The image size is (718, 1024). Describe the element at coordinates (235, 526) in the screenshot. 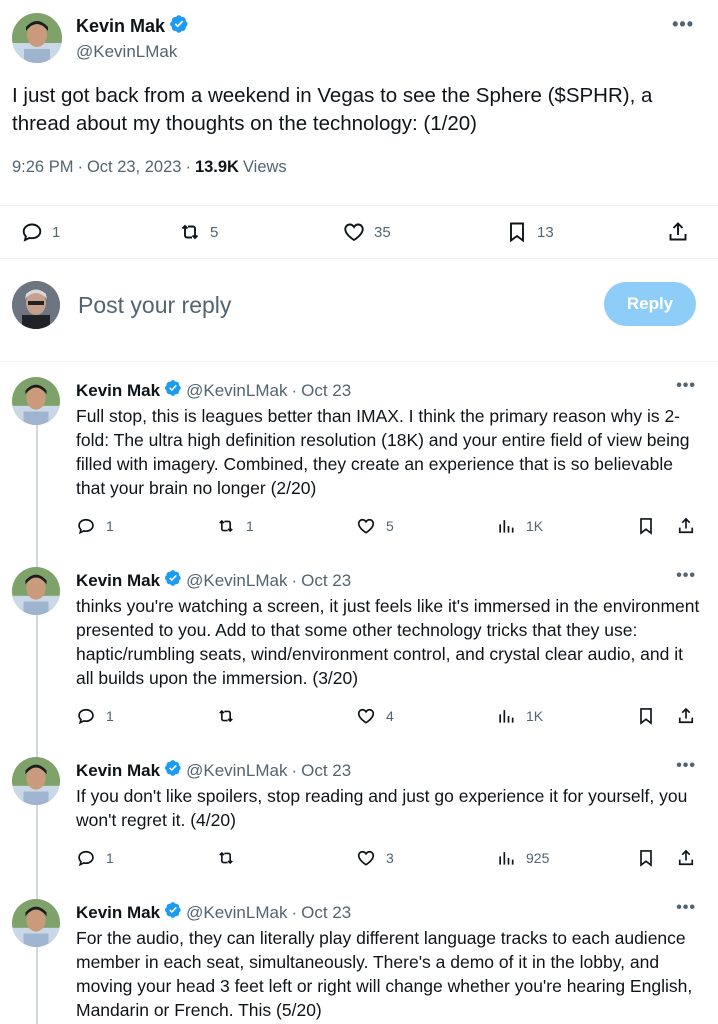

I see `repost-action: 1` at that location.